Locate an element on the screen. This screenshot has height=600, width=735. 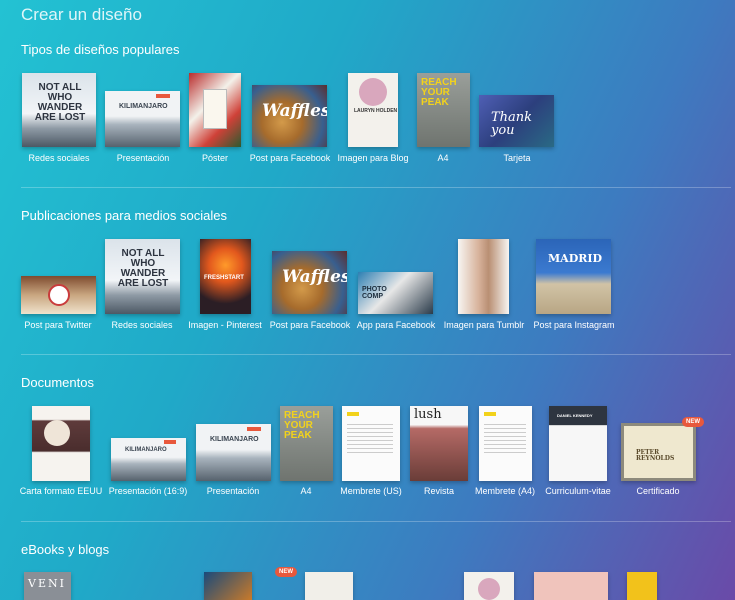
thumbnail: VENI is located at coordinates (47, 586).